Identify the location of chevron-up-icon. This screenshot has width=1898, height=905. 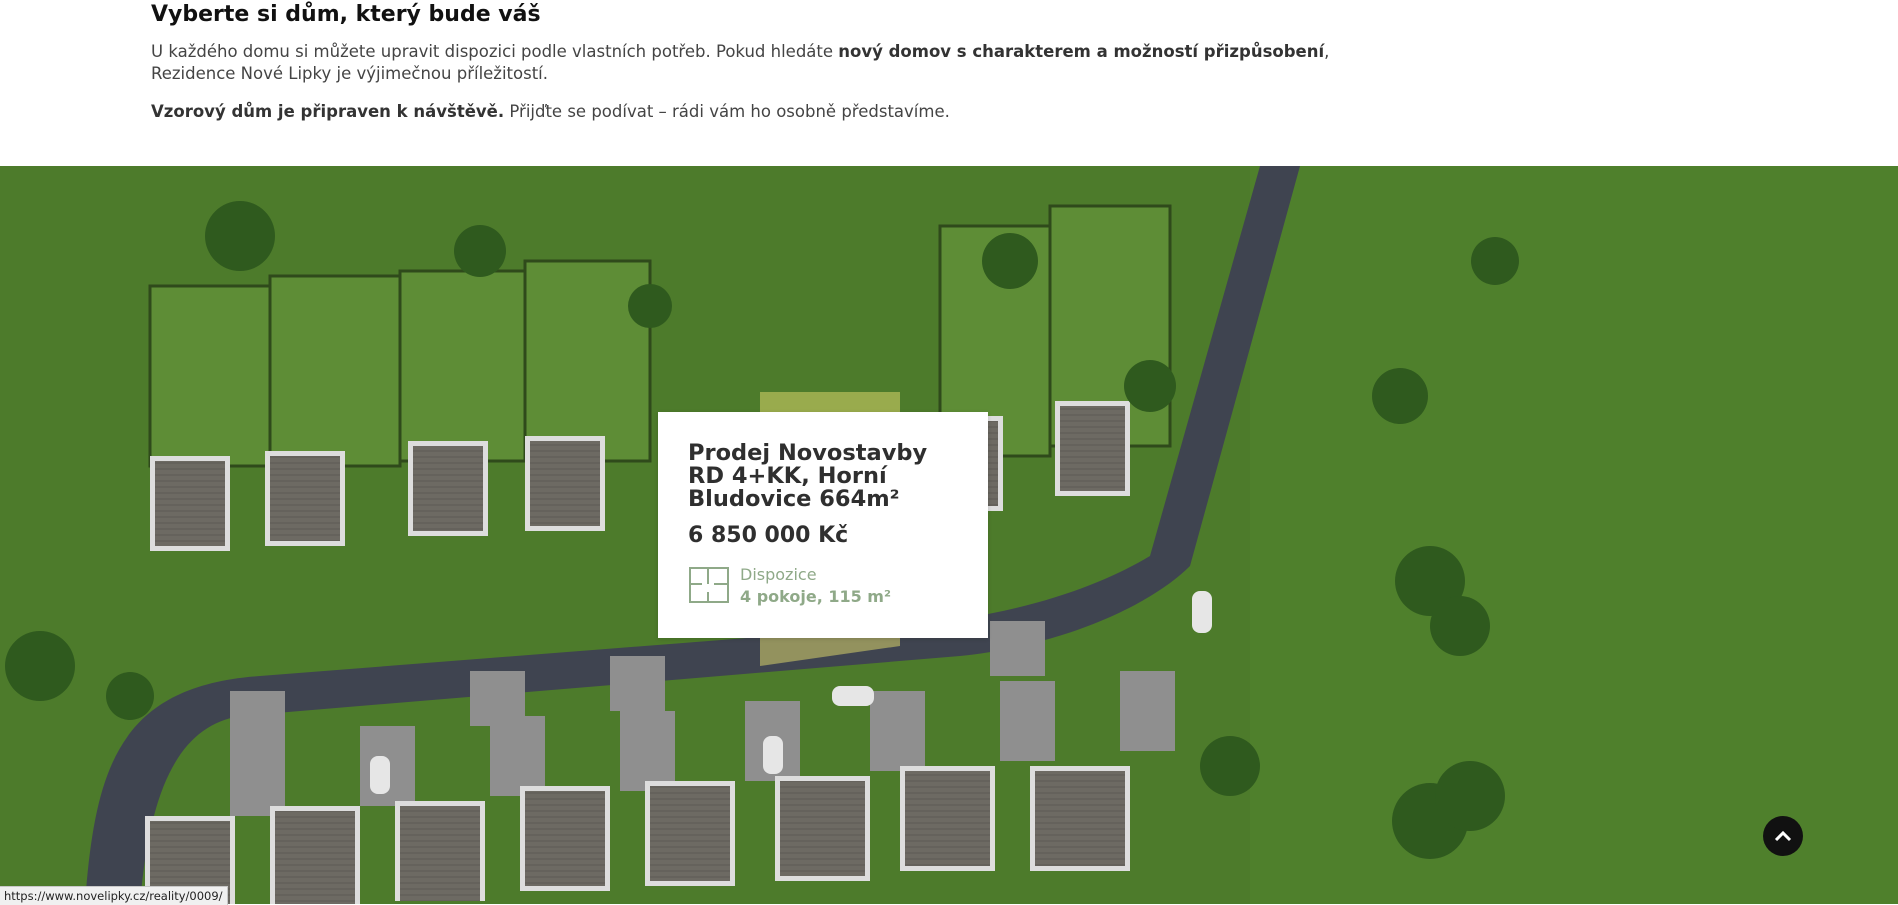
(1783, 836).